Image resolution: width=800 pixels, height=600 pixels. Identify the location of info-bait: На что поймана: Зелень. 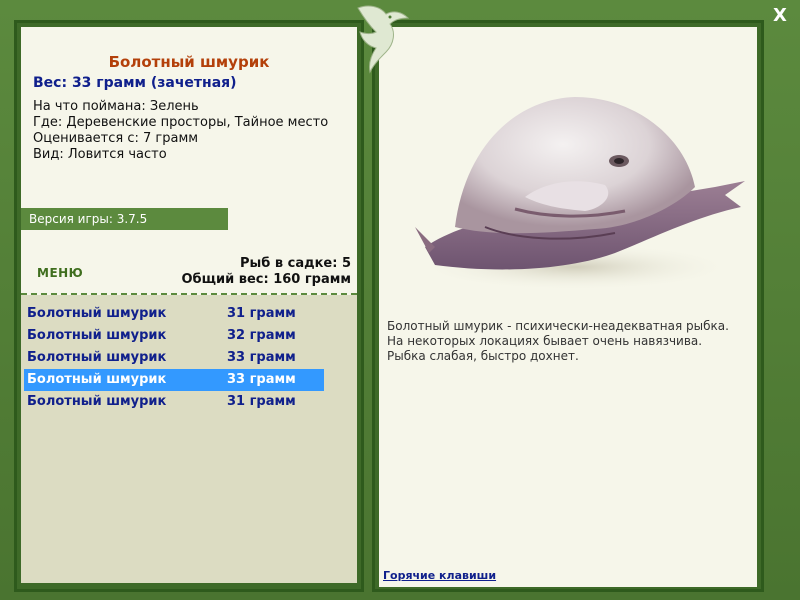
(116, 106).